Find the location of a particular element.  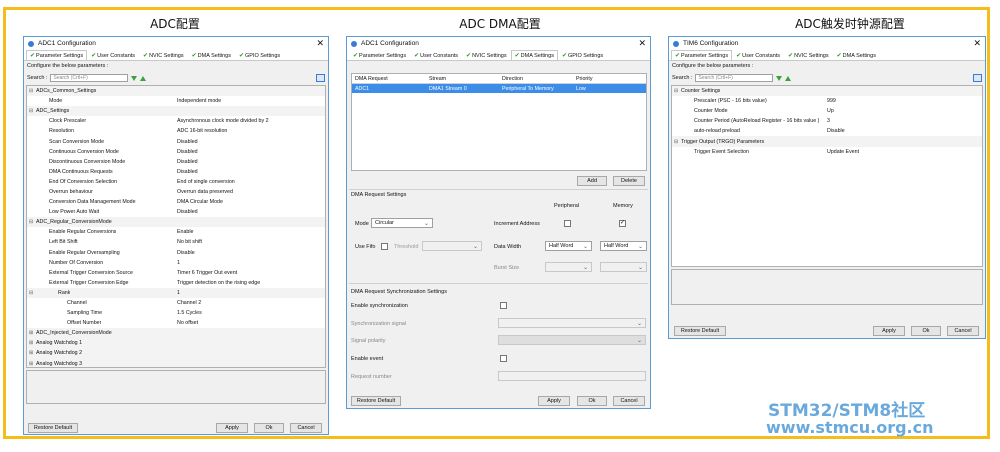

parameter-group-row: ⊟ Rank 1 is located at coordinates (176, 292).